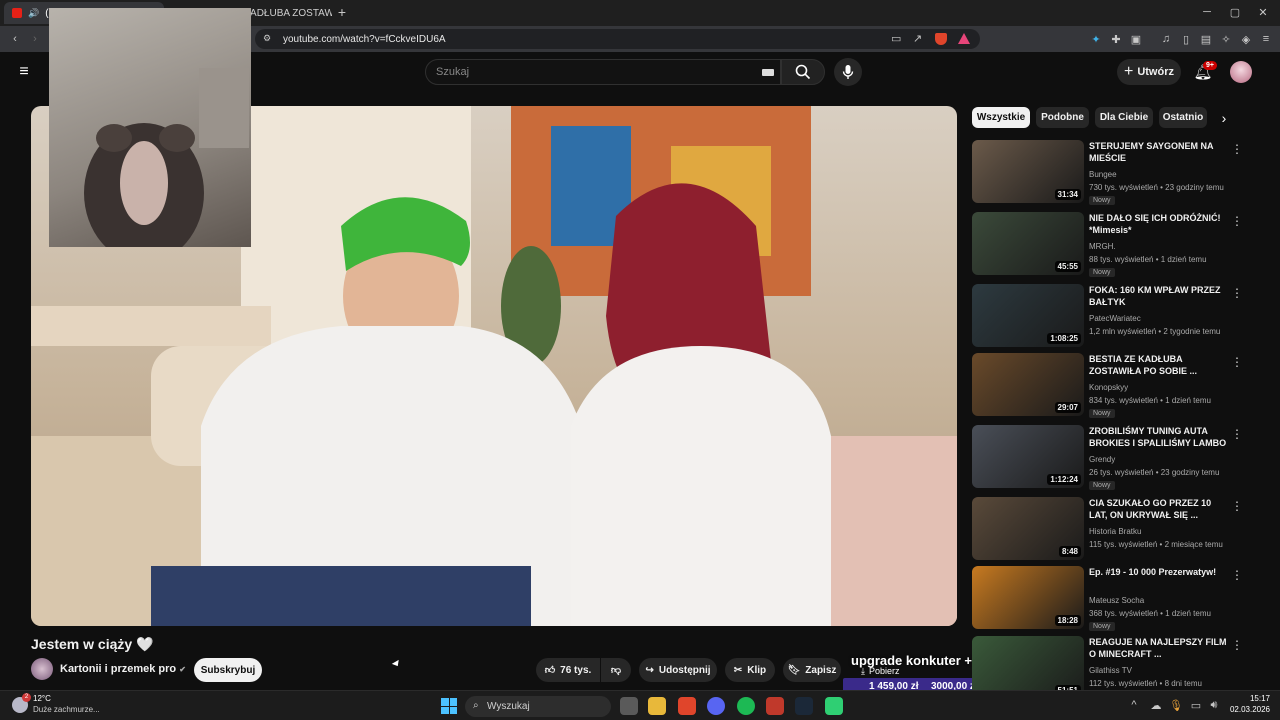 The height and width of the screenshot is (720, 1280). What do you see at coordinates (35, 39) in the screenshot?
I see `forward-icon: ›` at bounding box center [35, 39].